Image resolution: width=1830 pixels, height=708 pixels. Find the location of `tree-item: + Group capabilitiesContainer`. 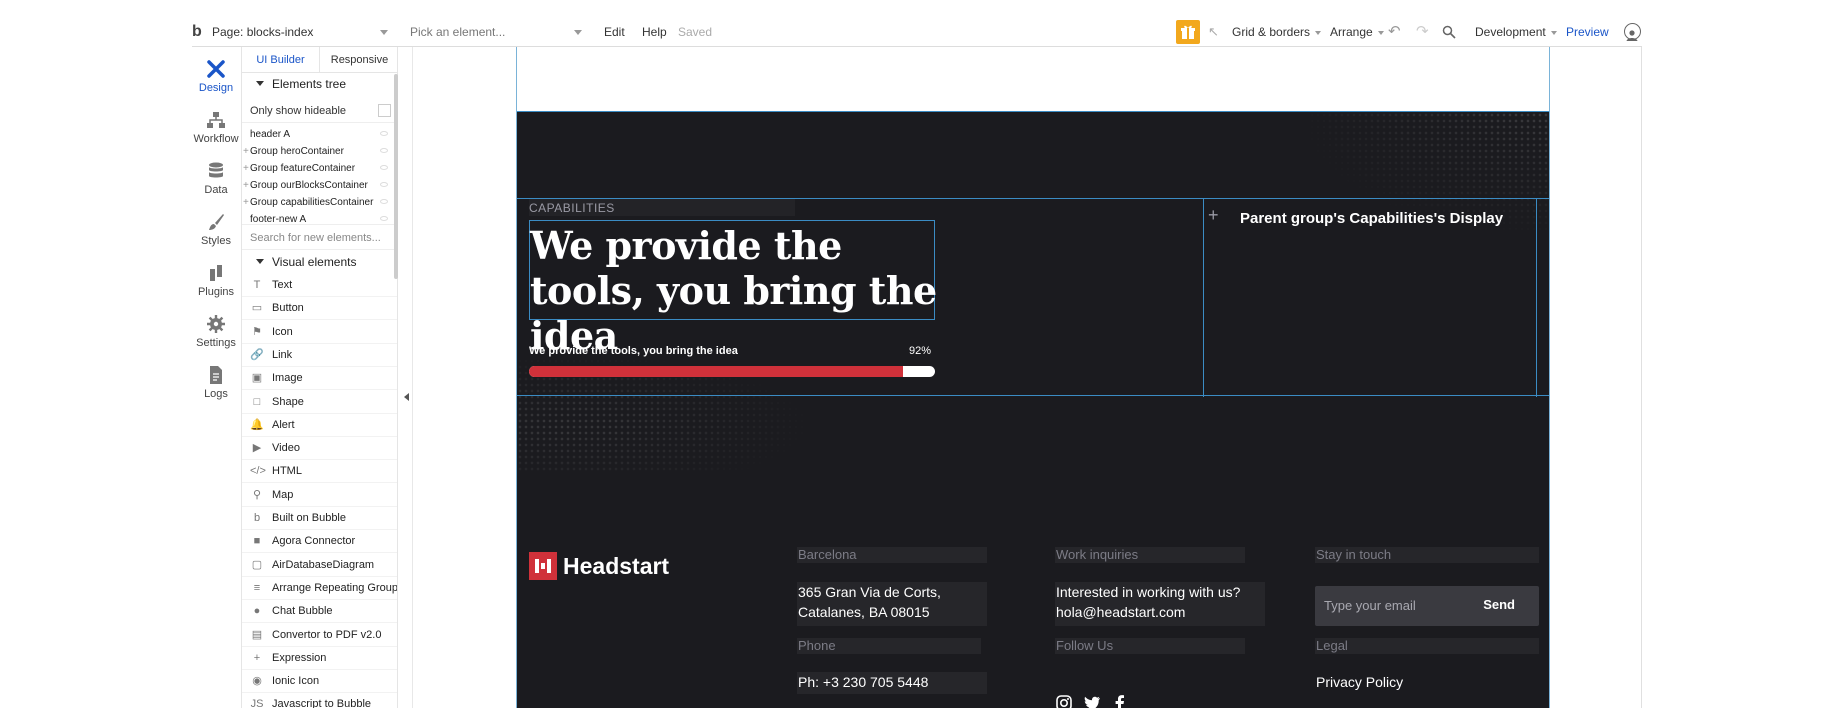

tree-item: + Group capabilitiesContainer is located at coordinates (317, 202).